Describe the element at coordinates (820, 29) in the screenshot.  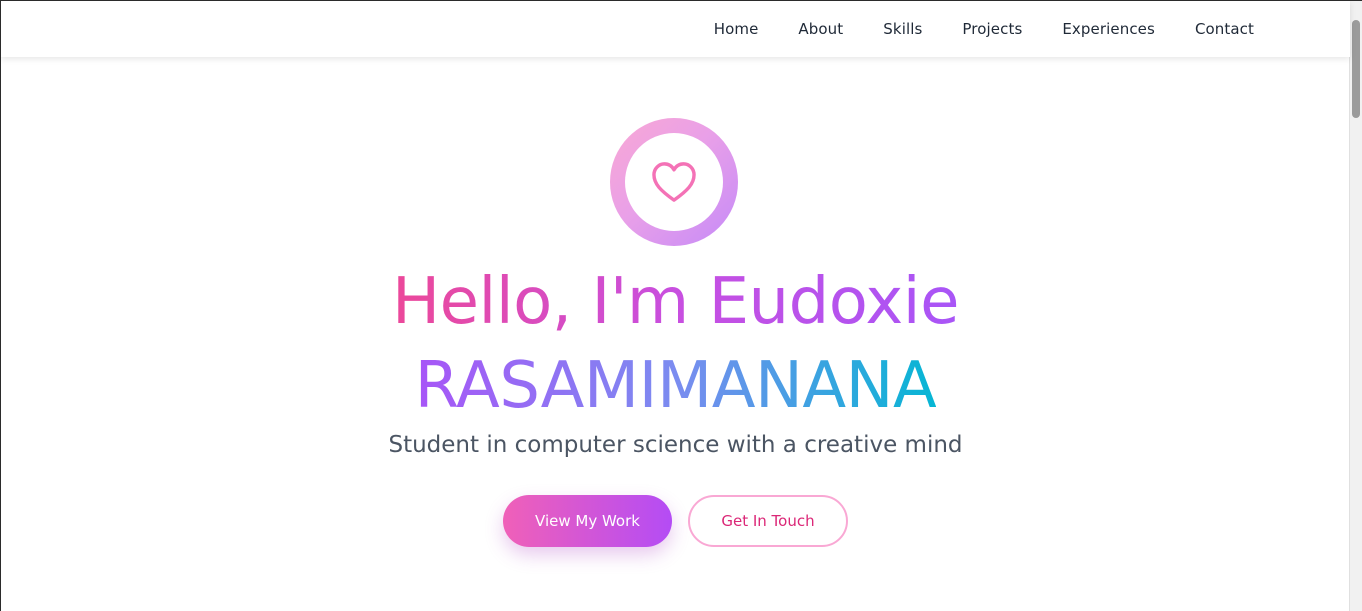
I see `nav-link-about: About` at that location.